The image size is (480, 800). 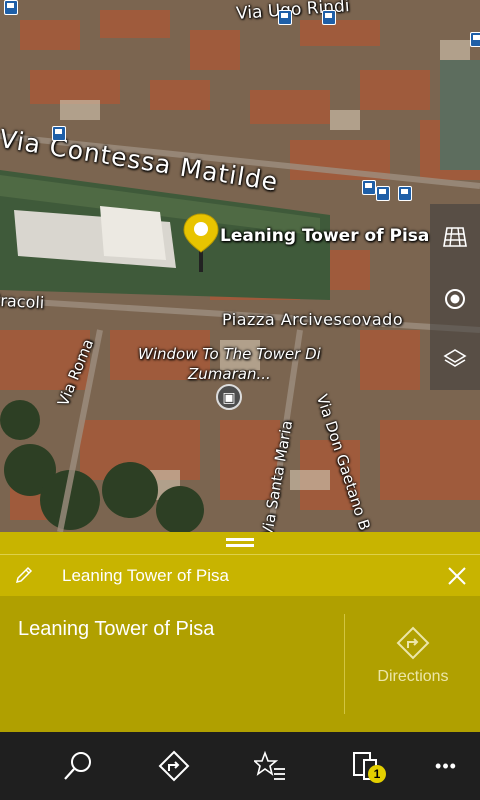 I want to click on grip-icon, so click(x=240, y=542).